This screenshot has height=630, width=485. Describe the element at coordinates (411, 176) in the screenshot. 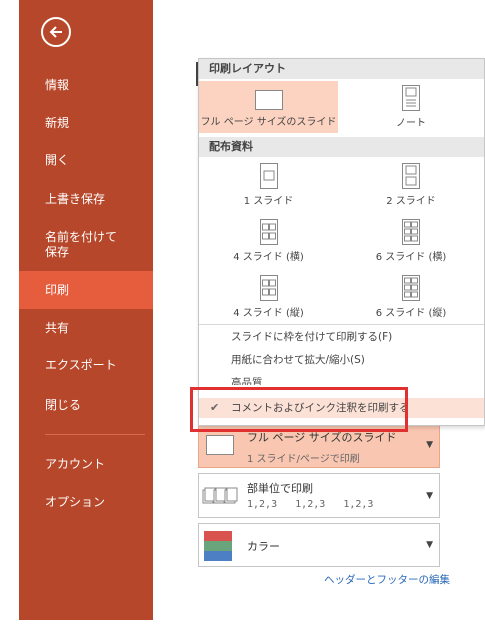

I see `handout-2-slides-icon` at that location.